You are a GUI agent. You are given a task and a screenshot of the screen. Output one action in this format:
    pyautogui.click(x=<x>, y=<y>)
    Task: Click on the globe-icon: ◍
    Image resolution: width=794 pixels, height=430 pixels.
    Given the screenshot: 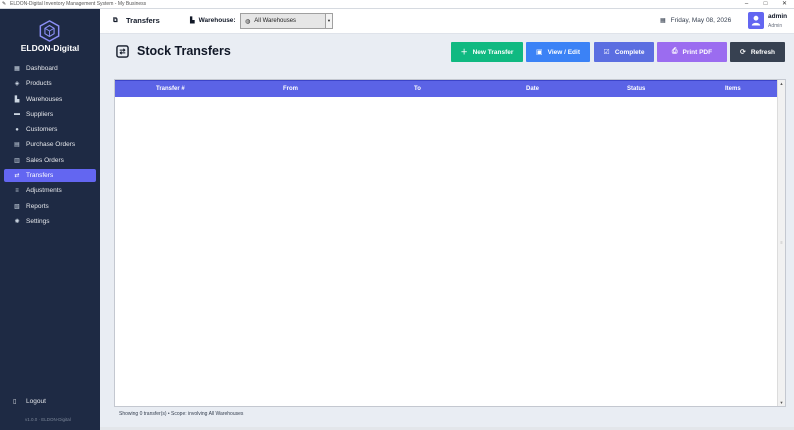 What is the action you would take?
    pyautogui.click(x=248, y=21)
    